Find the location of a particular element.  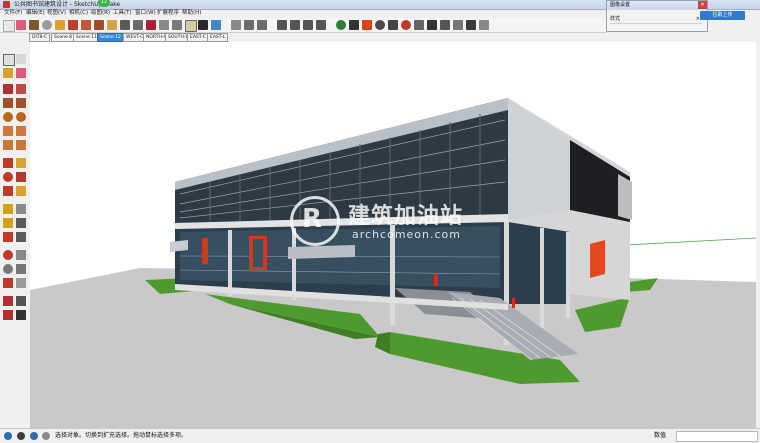

monochrome-icon is located at coordinates (406, 25).